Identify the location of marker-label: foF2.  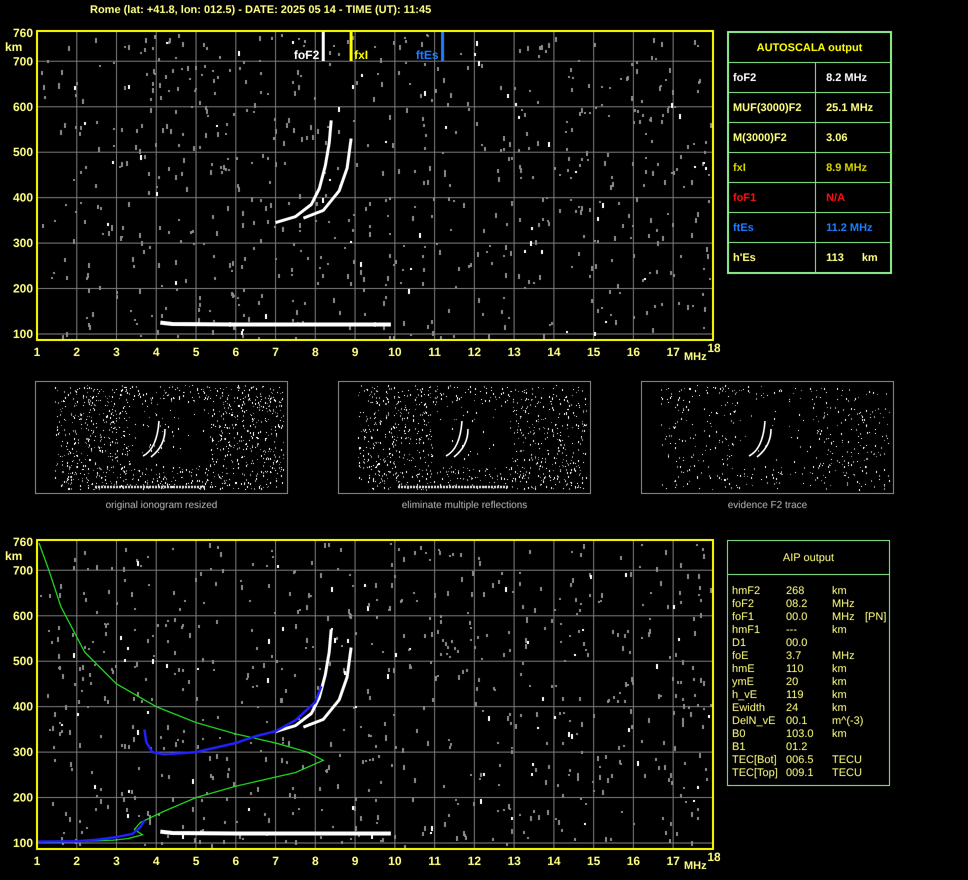
(307, 55).